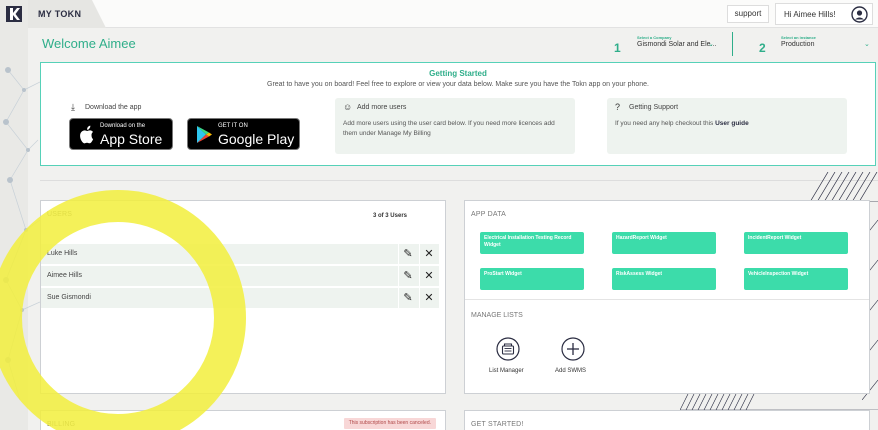 The height and width of the screenshot is (430, 878). What do you see at coordinates (14, 14) in the screenshot?
I see `tokn-logo-icon` at bounding box center [14, 14].